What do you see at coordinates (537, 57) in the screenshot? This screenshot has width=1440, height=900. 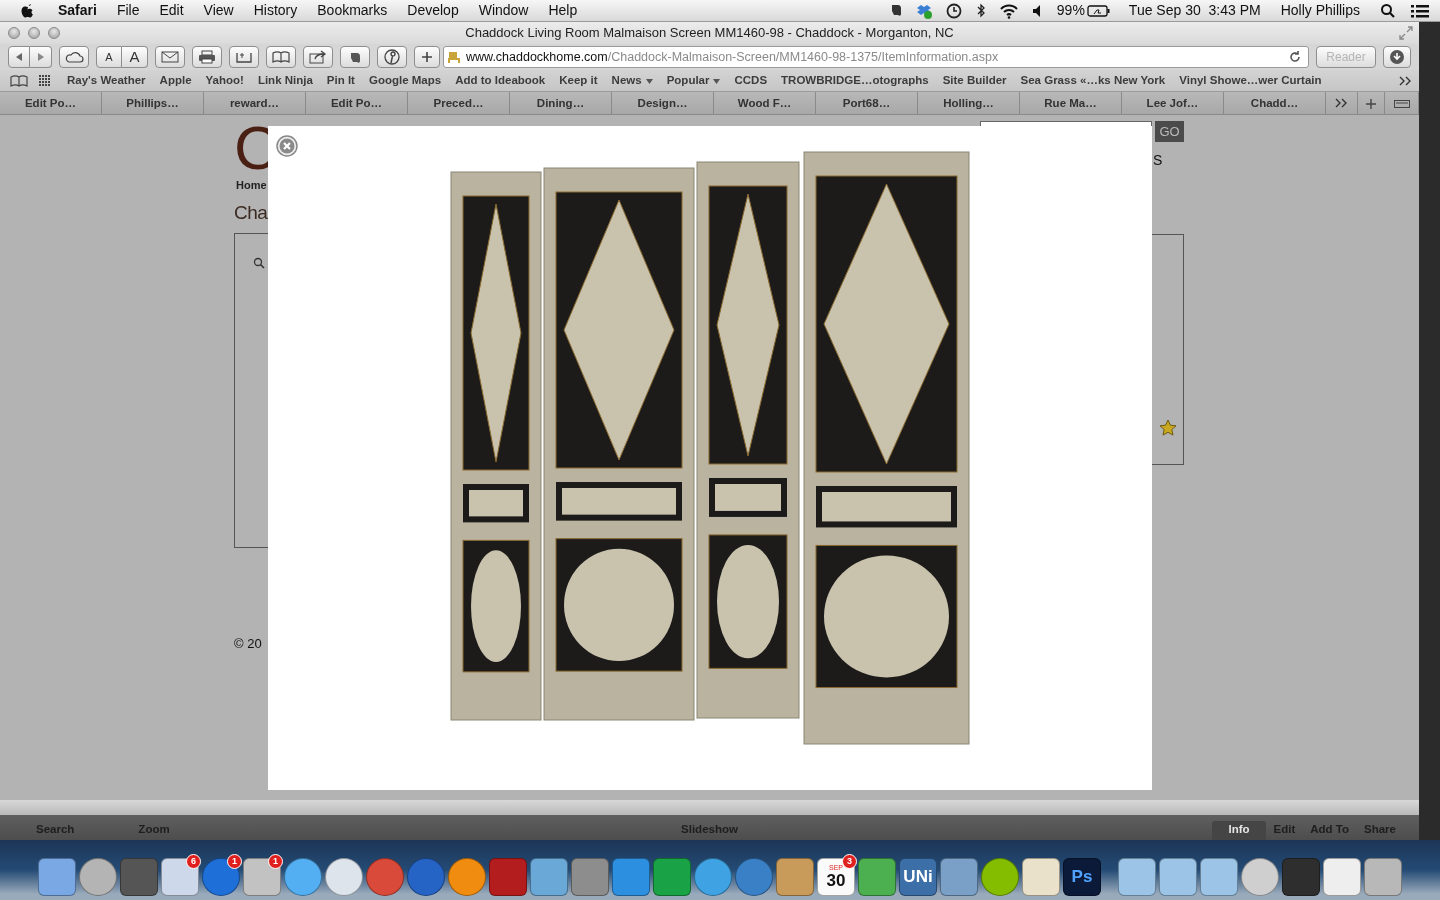 I see `address-host: www.chaddockhome.com` at bounding box center [537, 57].